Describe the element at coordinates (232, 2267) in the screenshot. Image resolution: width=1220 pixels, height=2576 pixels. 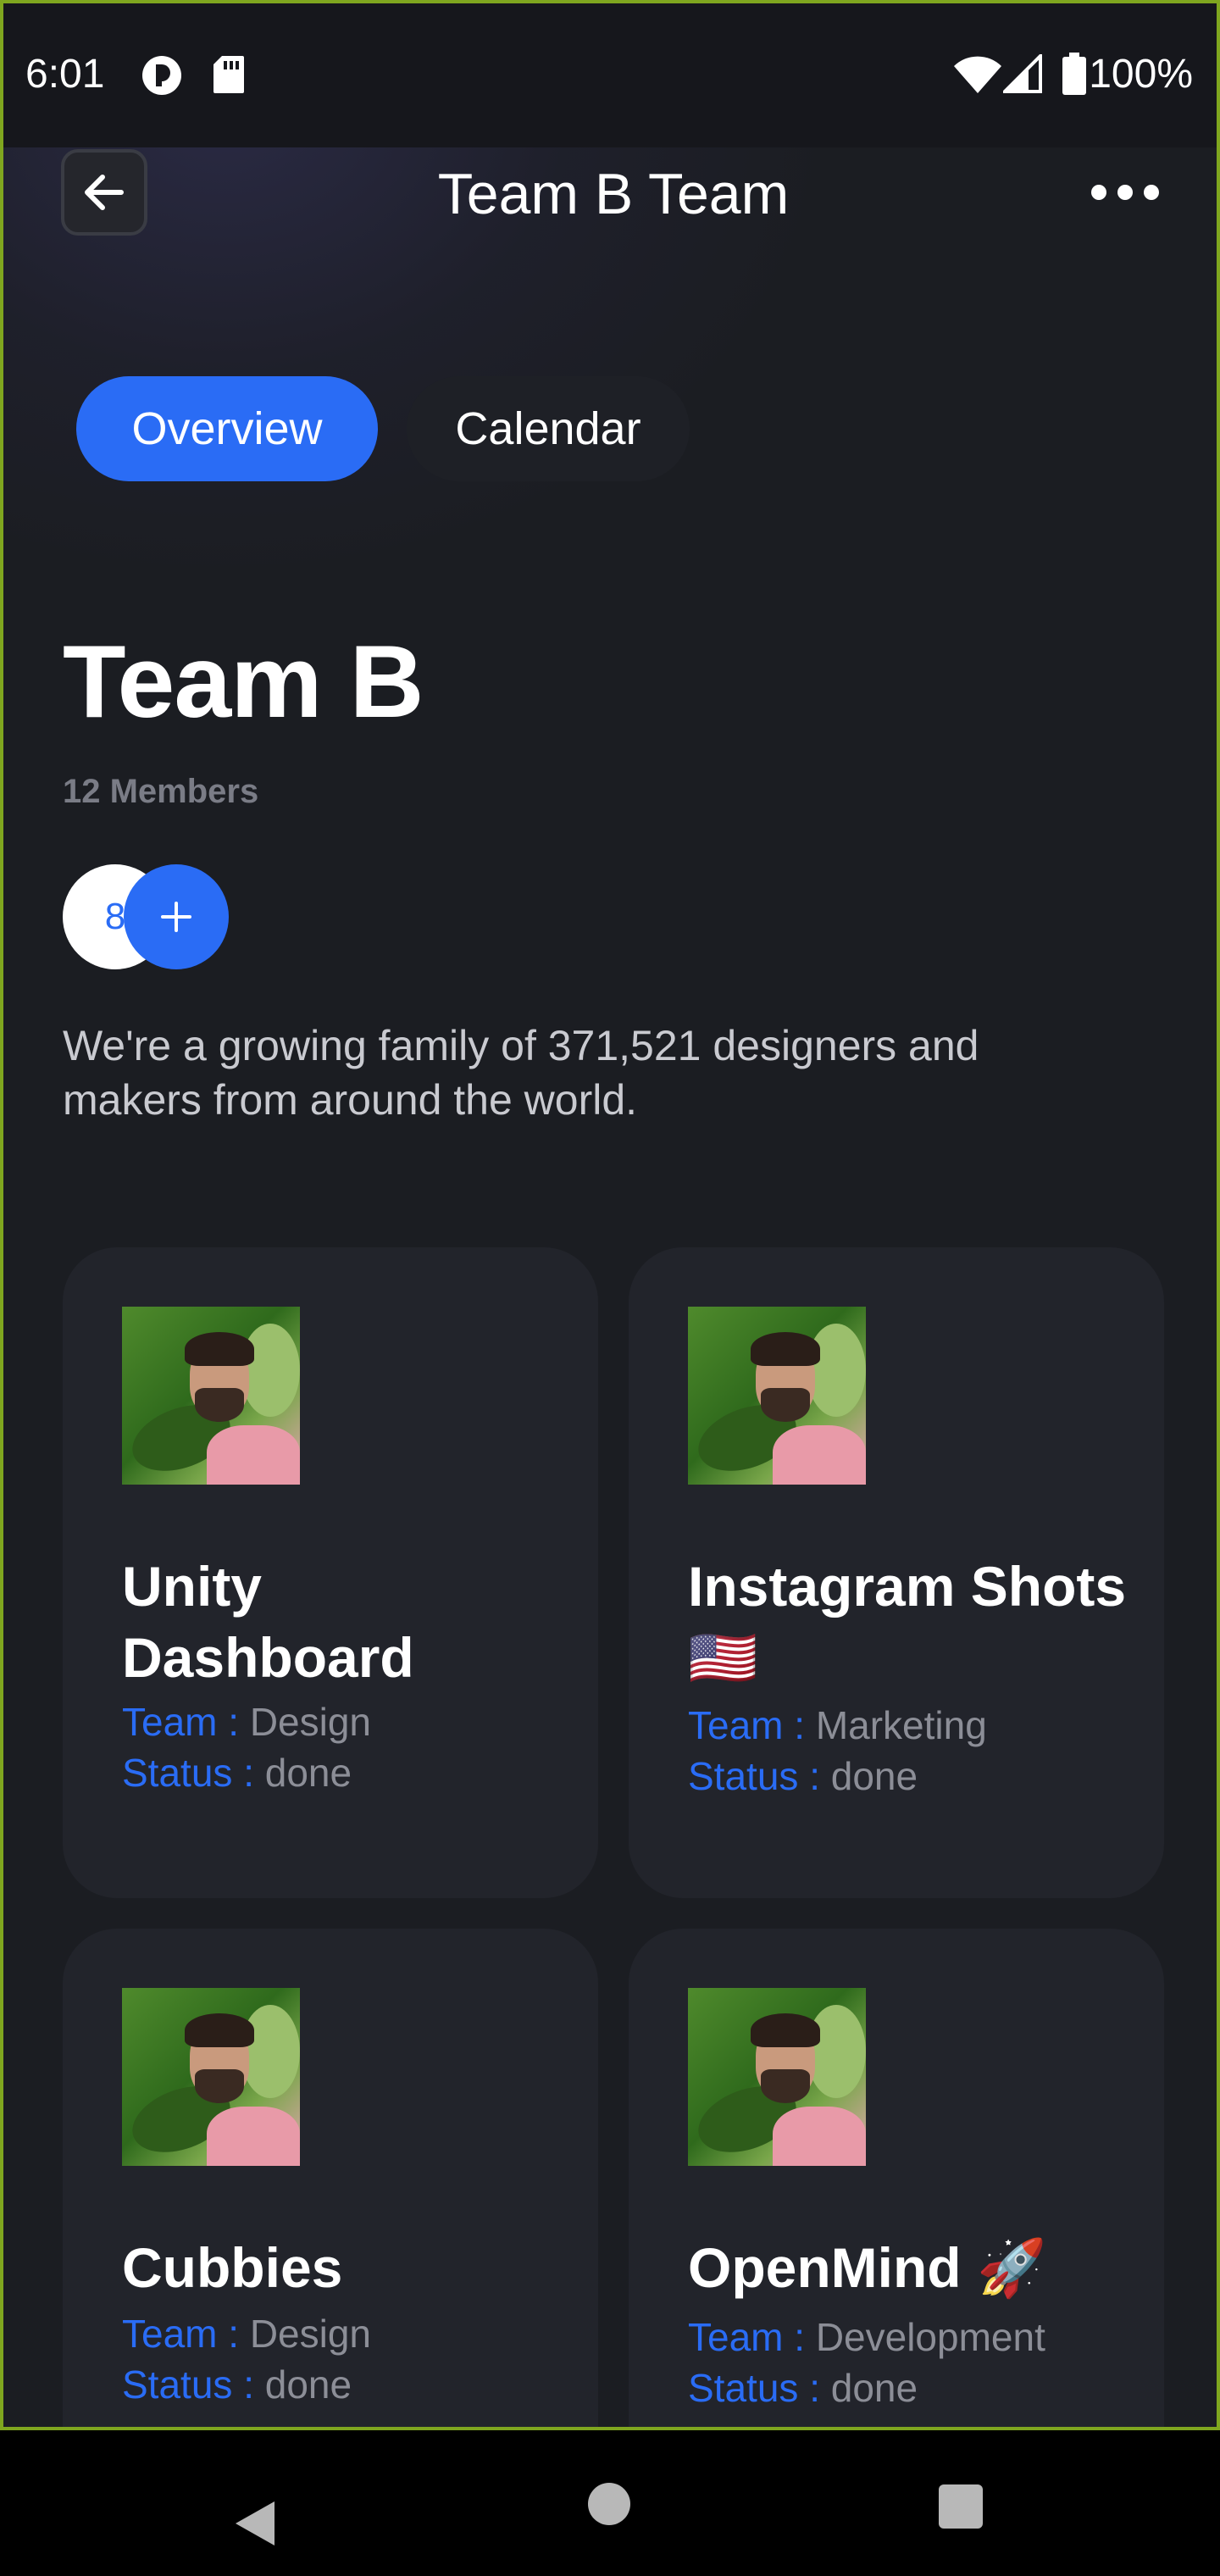
I see `project-title: Cubbies` at that location.